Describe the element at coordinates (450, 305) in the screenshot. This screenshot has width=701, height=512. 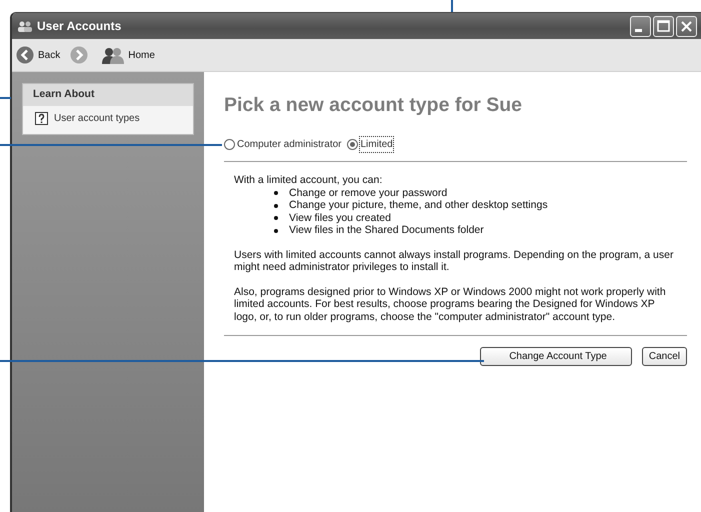
I see `paragraph: Also, programs designed prior to Windows XP or Windows 2000 might not work properly with limited accounts. For best results, choose programs bearing the Designed for Windows XP logo, or, to run older programs, choose the "computer administrator" account type.` at that location.